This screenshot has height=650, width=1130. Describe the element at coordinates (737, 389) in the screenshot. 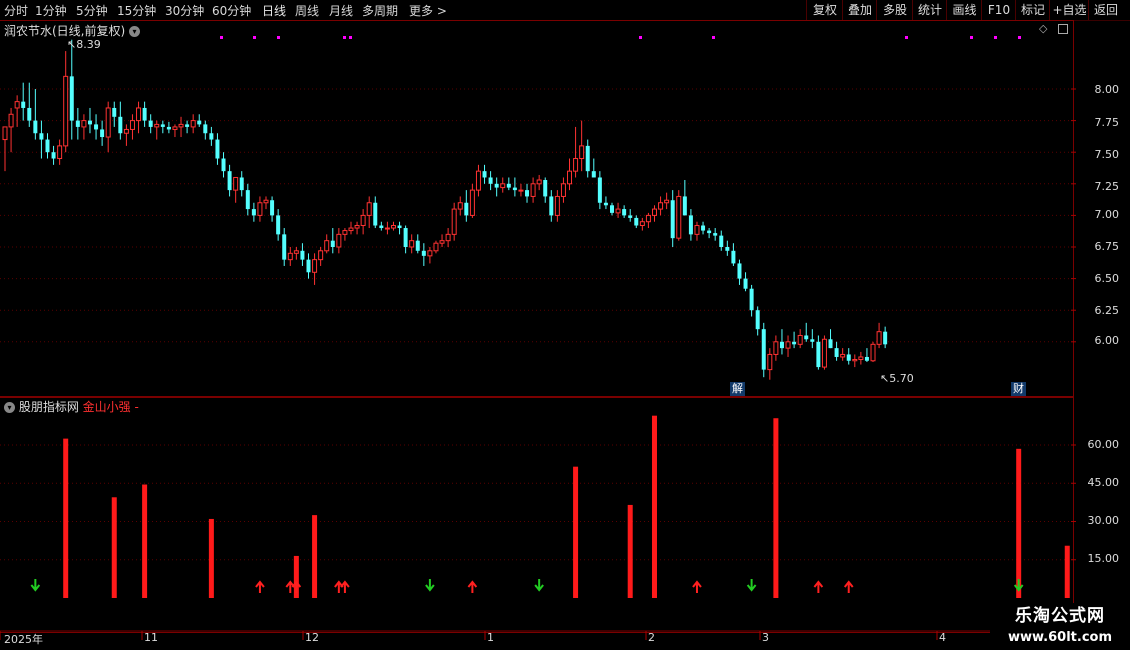

I see `unlock-marker: 解` at that location.